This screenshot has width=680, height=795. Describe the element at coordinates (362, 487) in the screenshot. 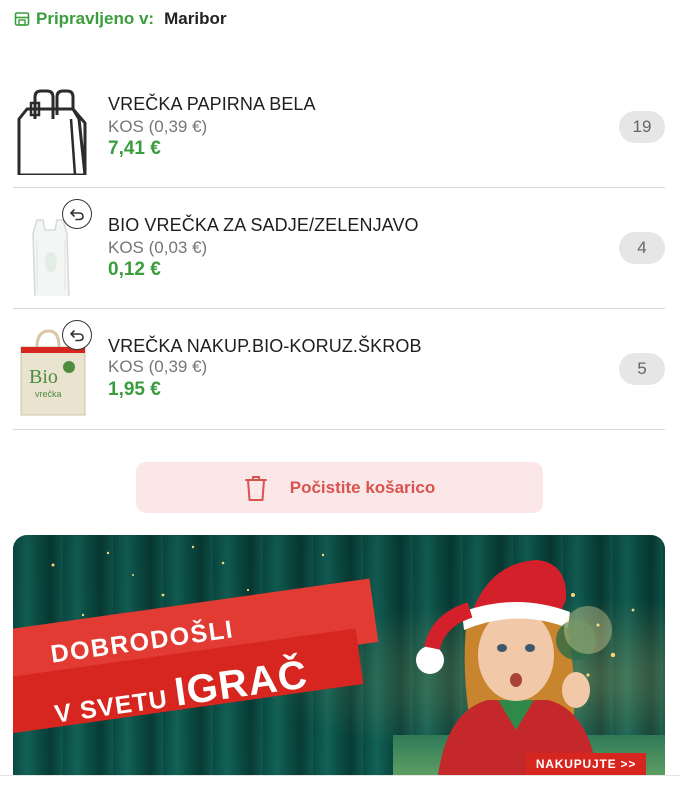

I see `clear-cart-label: Počistite košarico` at that location.